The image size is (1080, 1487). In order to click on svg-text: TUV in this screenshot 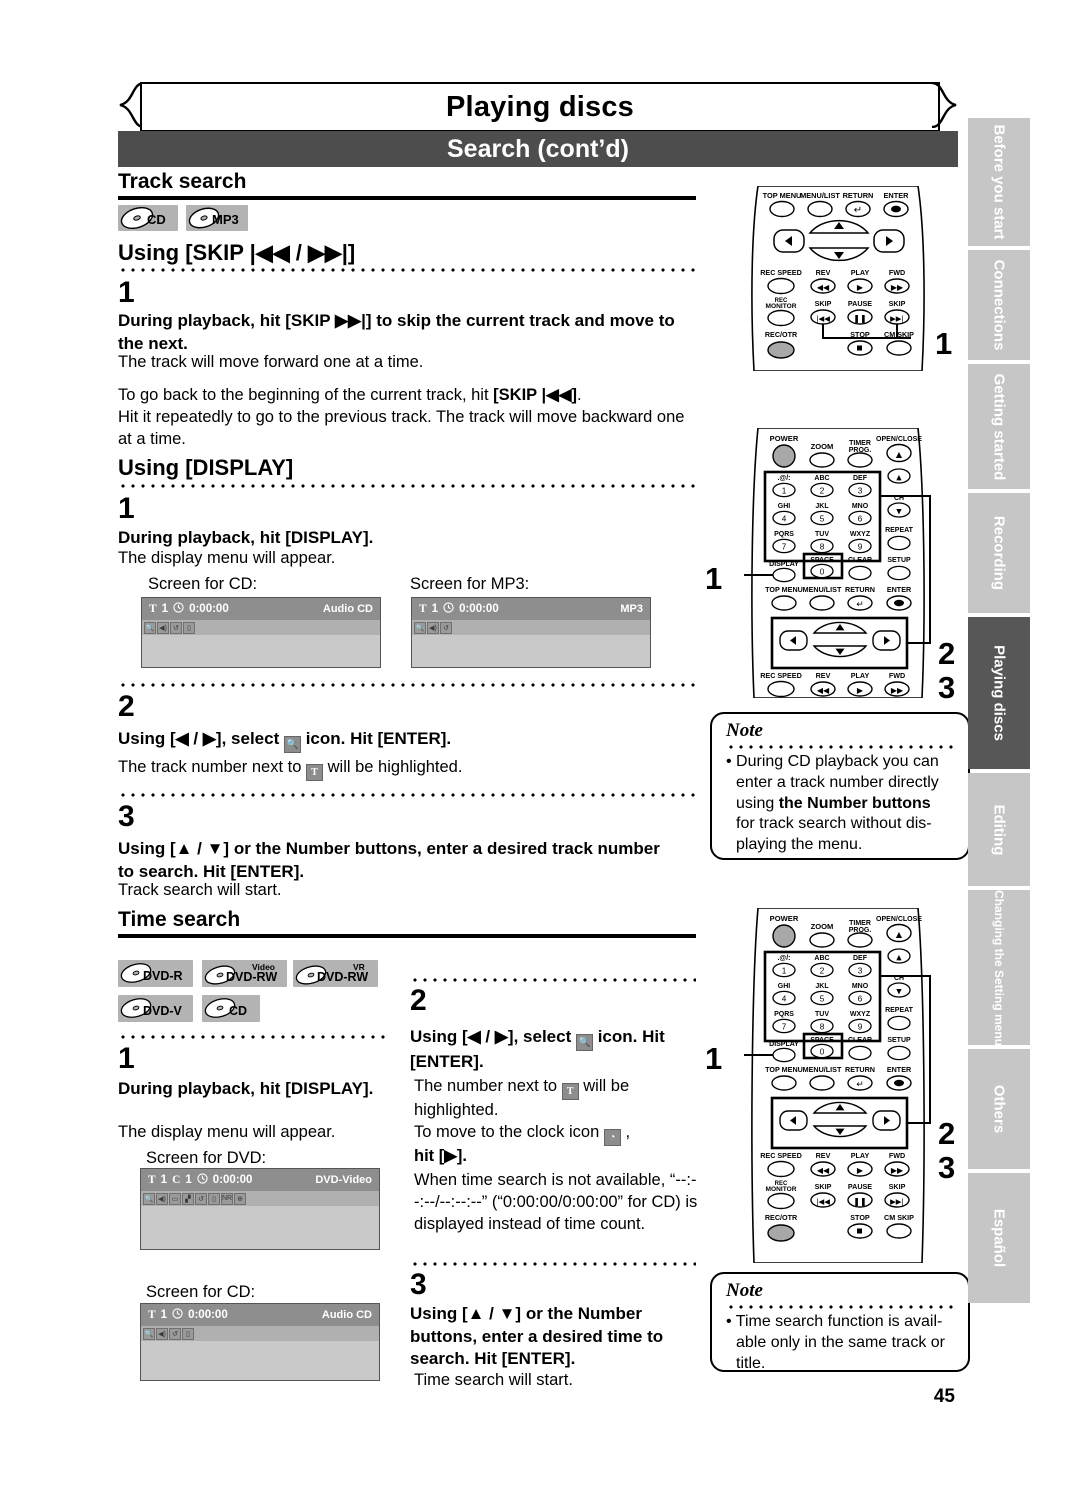, I will do `click(822, 534)`.